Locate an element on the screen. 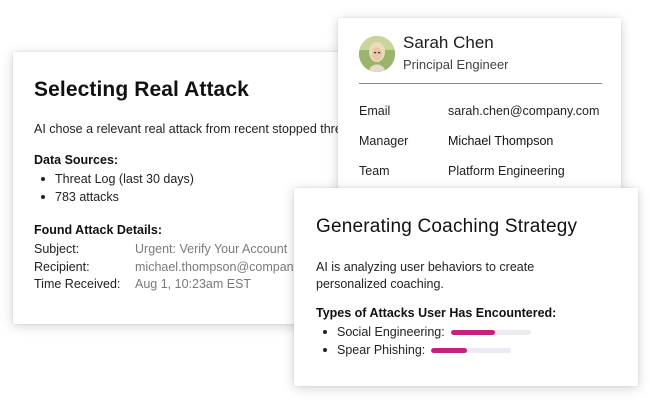 The width and height of the screenshot is (650, 404). attack-types-list: Social Engineering: Spear Phishing: is located at coordinates (477, 341).